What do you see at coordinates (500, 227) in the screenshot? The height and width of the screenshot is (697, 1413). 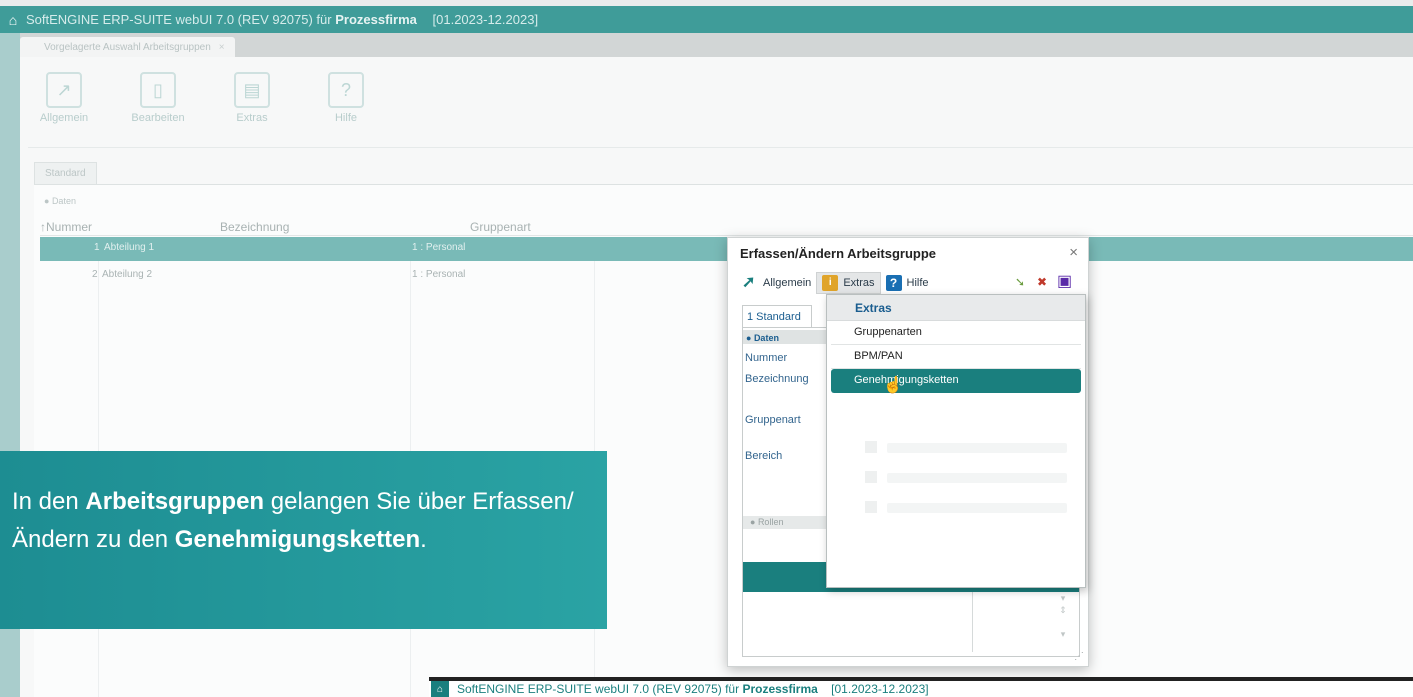 I see `column-header-gruppenart: Gruppenart` at bounding box center [500, 227].